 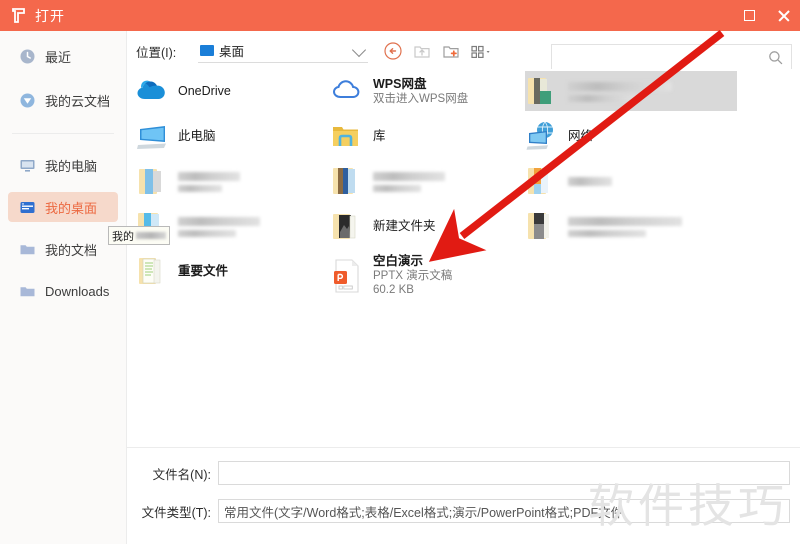 I want to click on sidebar-item-label: Downloads, so click(x=77, y=291).